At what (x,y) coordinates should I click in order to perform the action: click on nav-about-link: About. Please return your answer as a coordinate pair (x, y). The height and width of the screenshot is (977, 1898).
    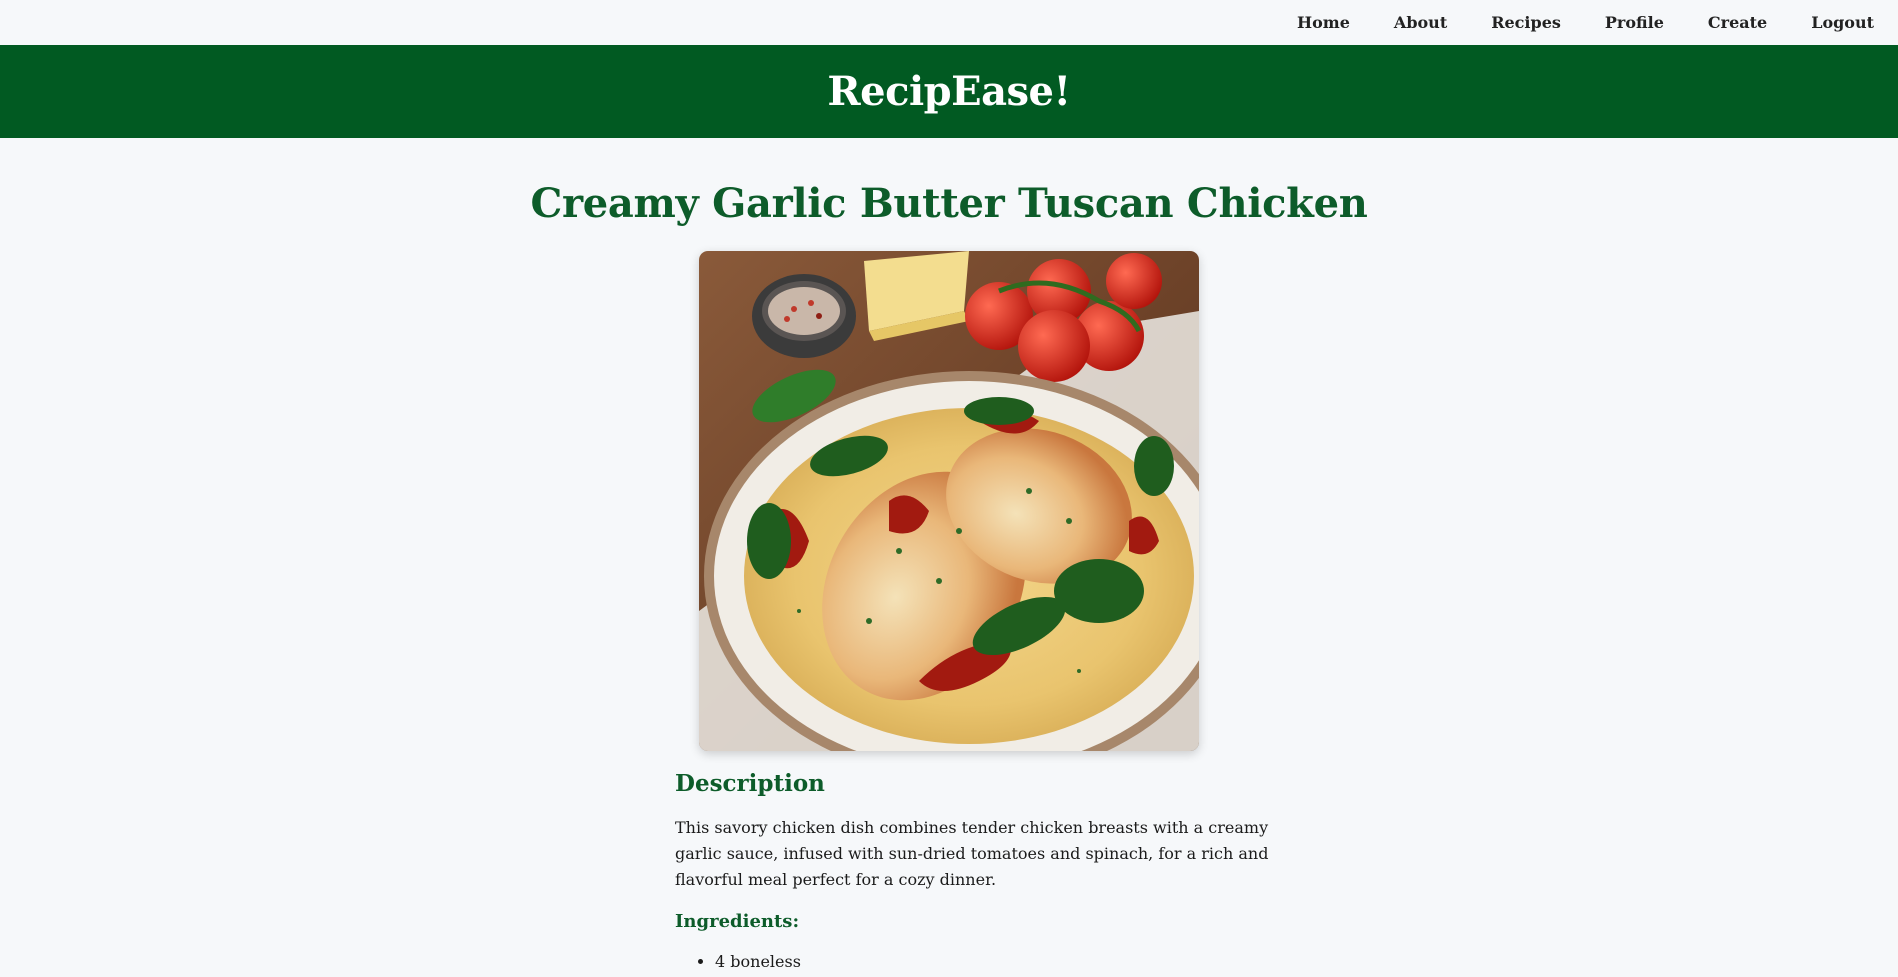
    Looking at the image, I should click on (1420, 22).